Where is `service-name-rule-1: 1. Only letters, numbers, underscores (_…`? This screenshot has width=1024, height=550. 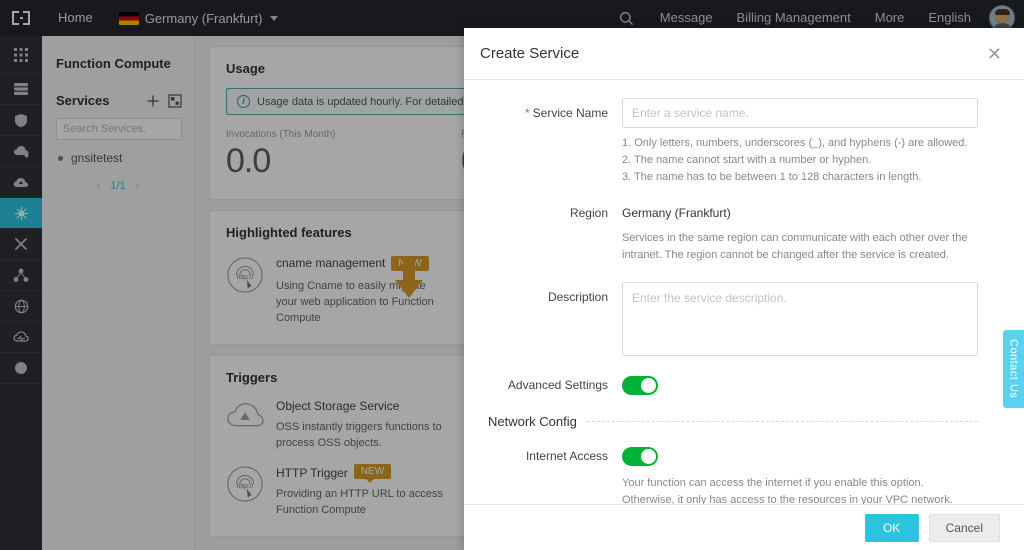
service-name-rule-1: 1. Only letters, numbers, underscores (_… is located at coordinates (795, 143).